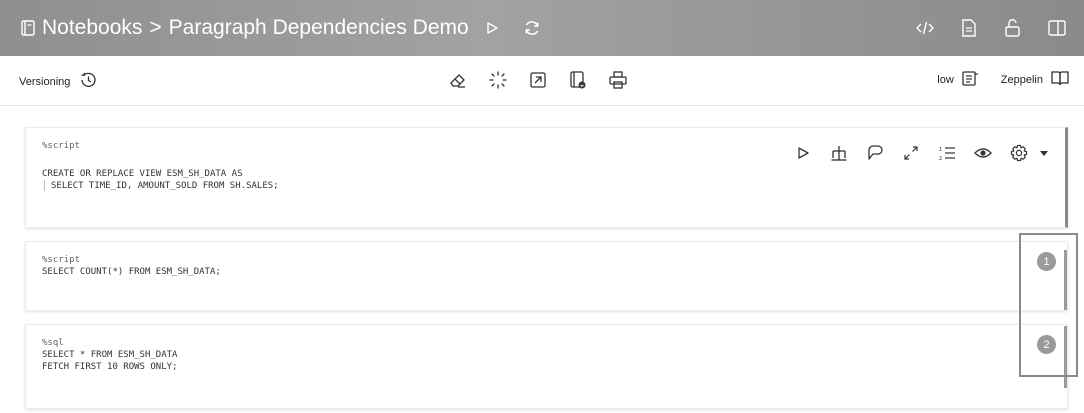 The width and height of the screenshot is (1084, 413). I want to click on code-line: FETCH FIRST 10 ROWS ONLY;, so click(110, 367).